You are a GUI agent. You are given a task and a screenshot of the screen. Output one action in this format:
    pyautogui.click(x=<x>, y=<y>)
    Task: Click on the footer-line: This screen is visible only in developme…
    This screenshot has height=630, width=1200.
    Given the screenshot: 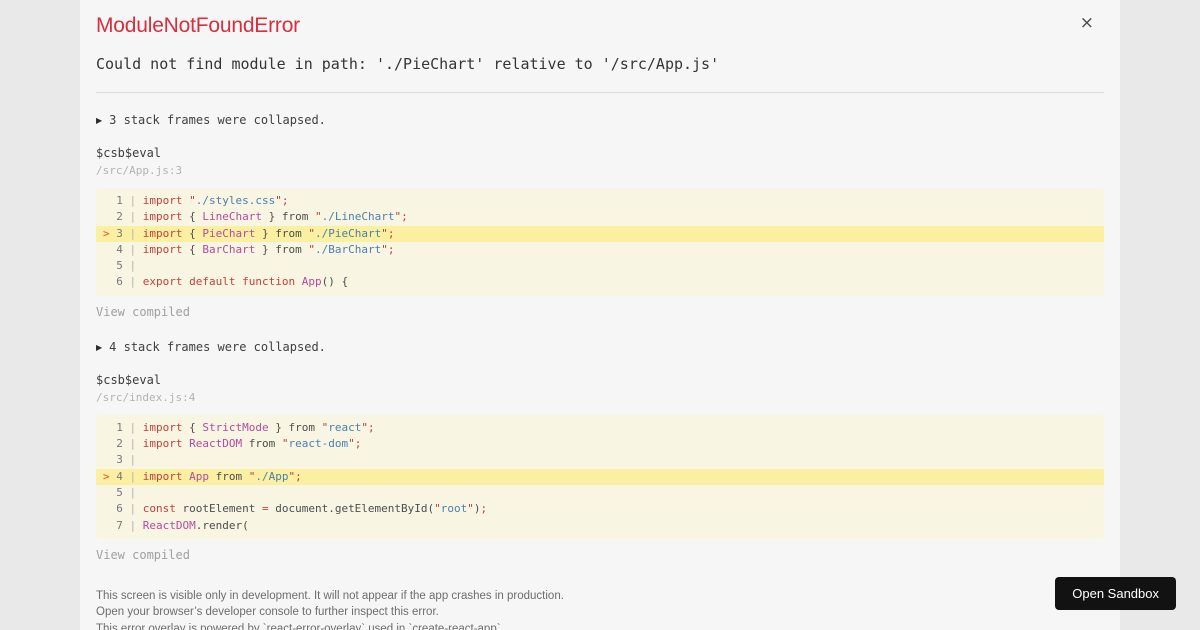 What is the action you would take?
    pyautogui.click(x=330, y=595)
    